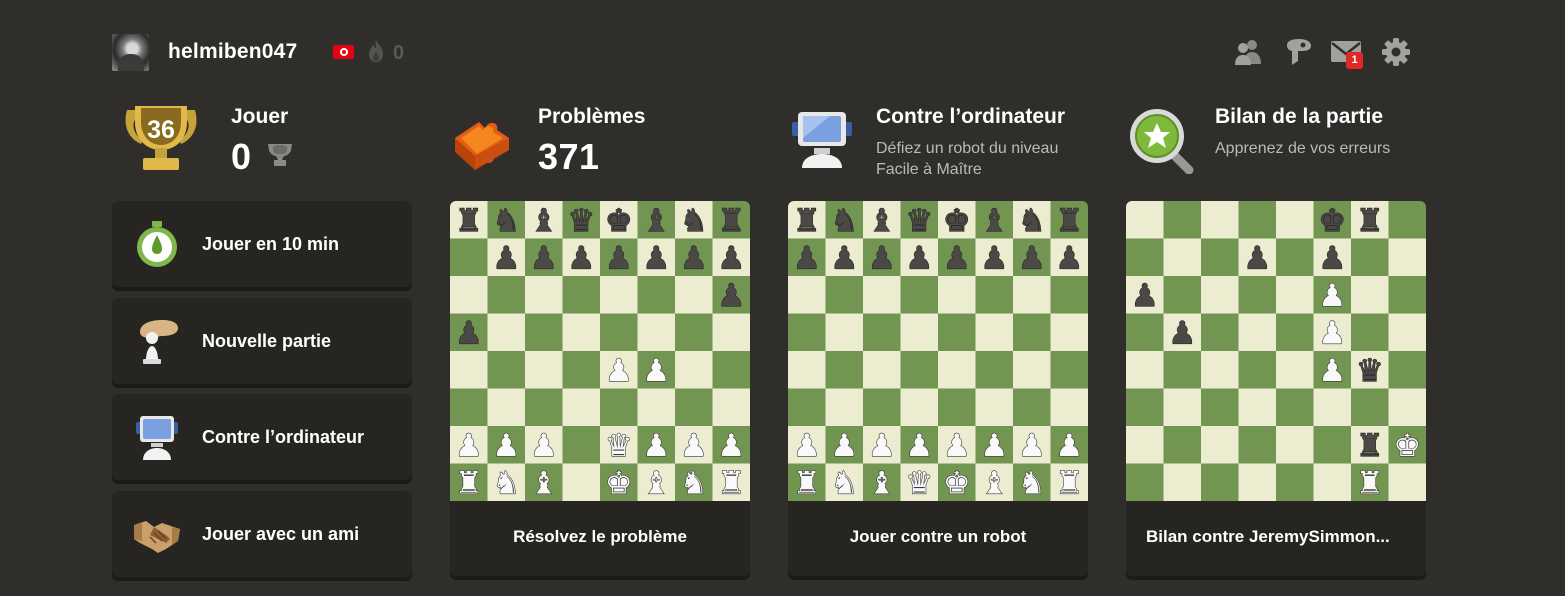 The height and width of the screenshot is (596, 1565). Describe the element at coordinates (1396, 52) in the screenshot. I see `settings-icon` at that location.